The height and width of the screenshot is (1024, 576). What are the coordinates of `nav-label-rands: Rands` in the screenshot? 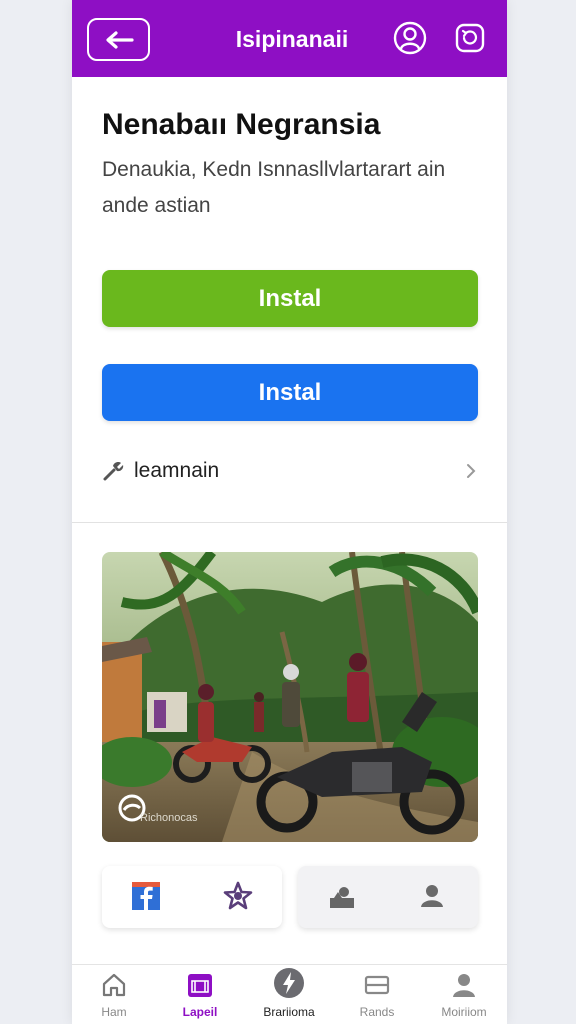 It's located at (377, 1012).